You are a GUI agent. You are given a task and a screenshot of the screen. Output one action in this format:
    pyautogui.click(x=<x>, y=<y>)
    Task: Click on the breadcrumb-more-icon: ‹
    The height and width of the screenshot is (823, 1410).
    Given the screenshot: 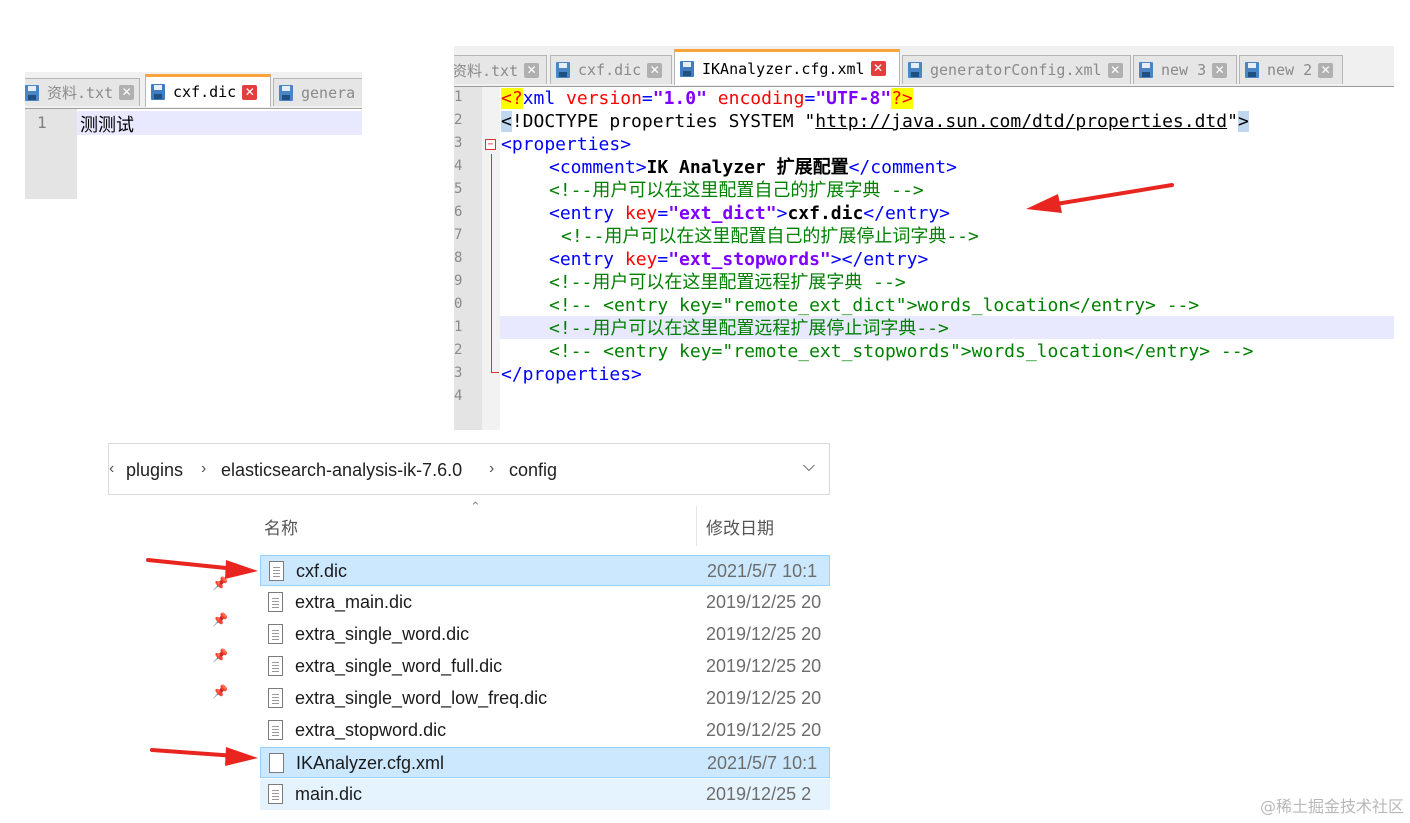 What is the action you would take?
    pyautogui.click(x=111, y=469)
    